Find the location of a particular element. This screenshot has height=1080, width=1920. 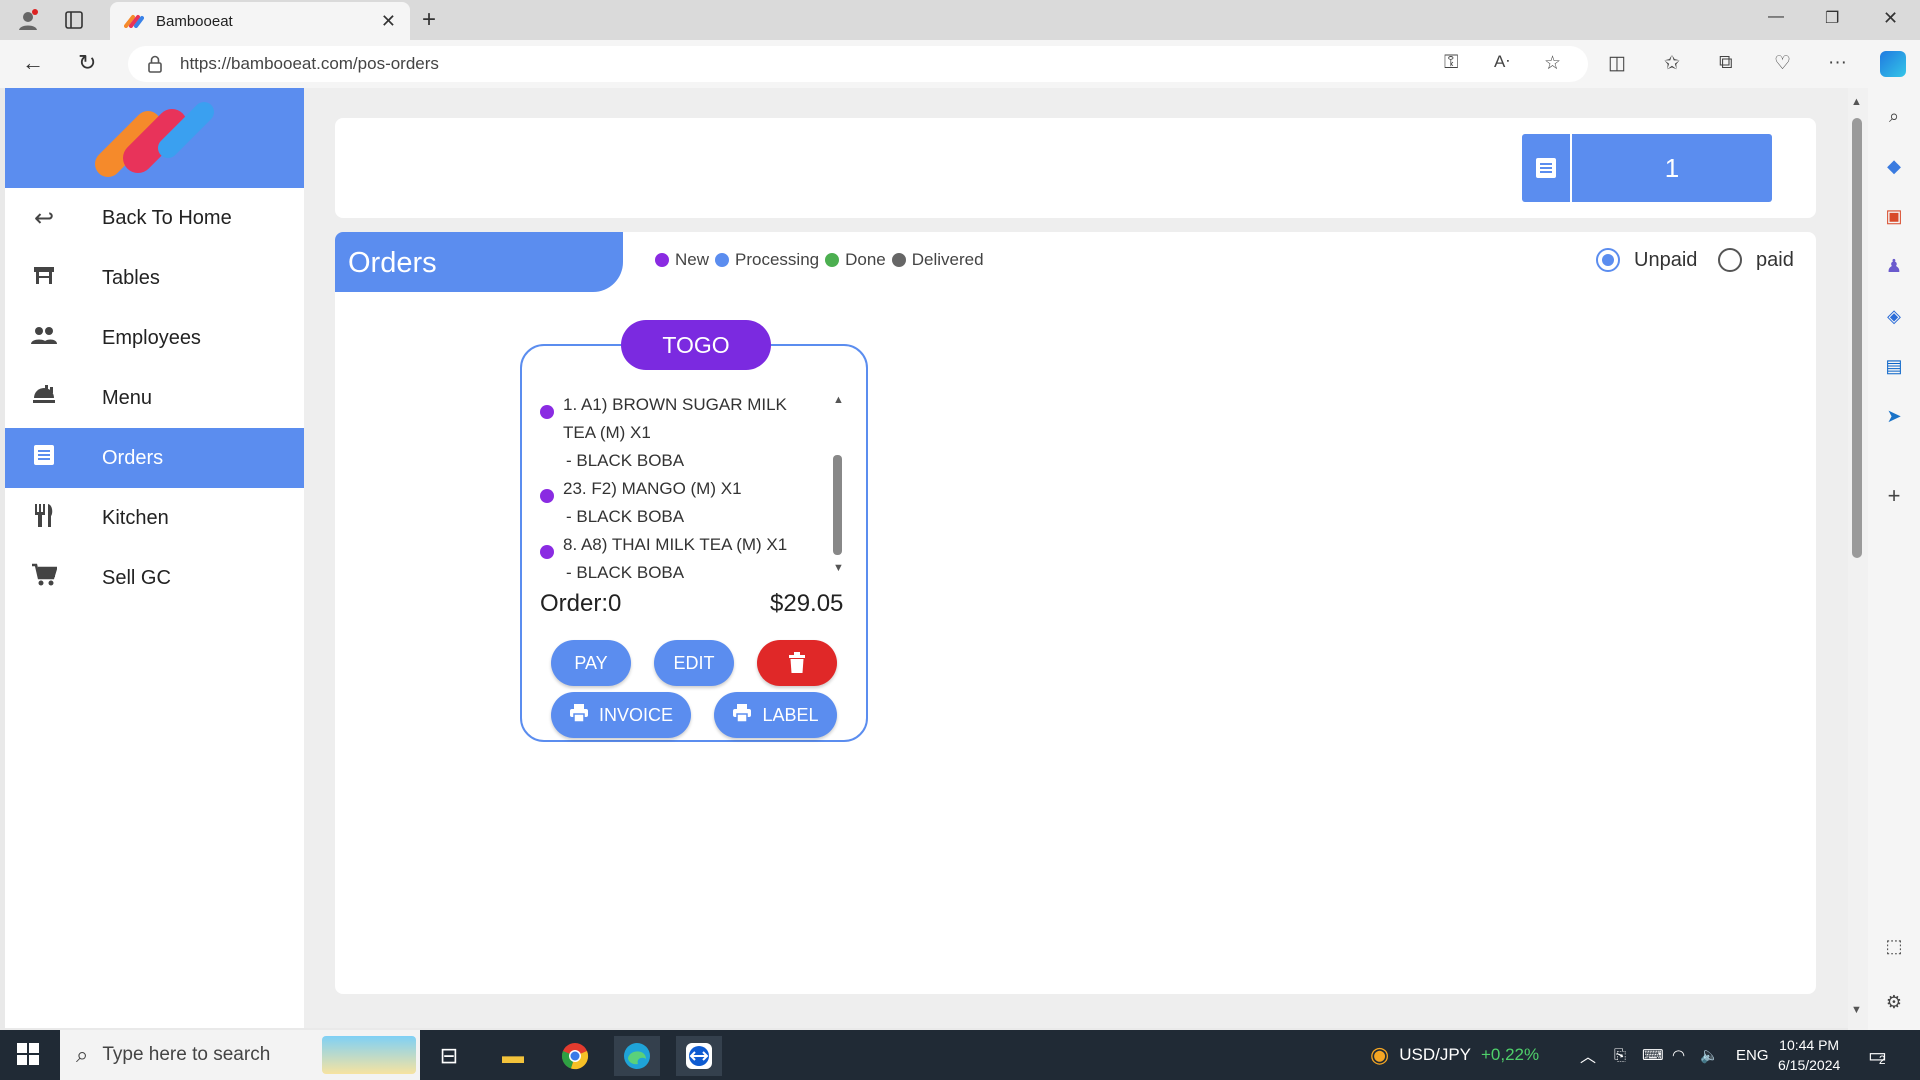

sidebar-item-tables: Tables is located at coordinates (154, 278).